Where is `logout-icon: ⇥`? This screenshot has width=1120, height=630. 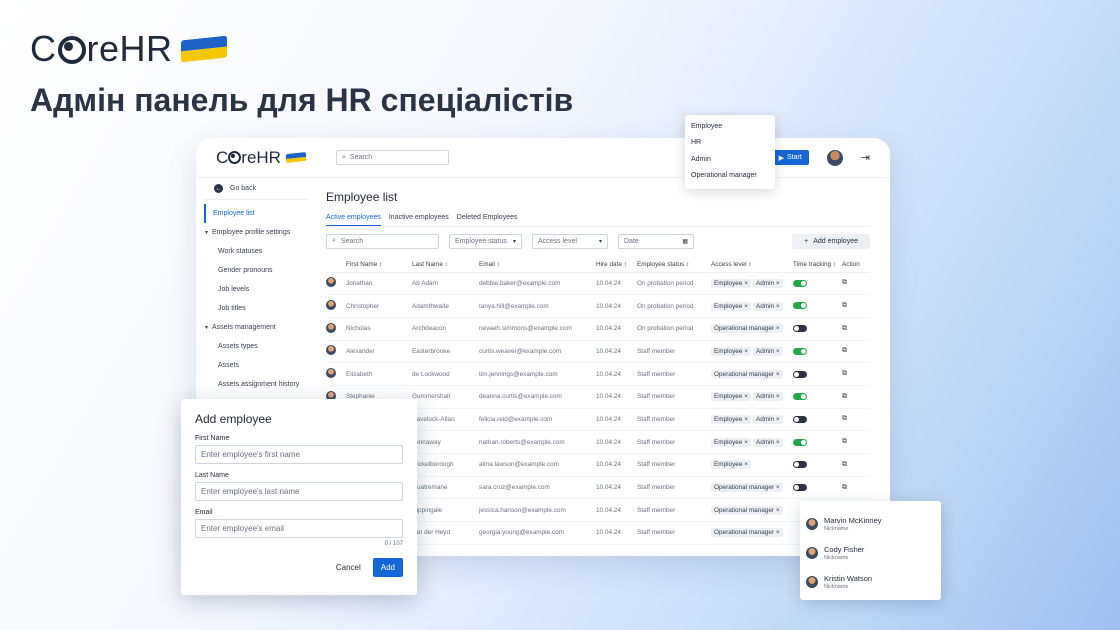 logout-icon: ⇥ is located at coordinates (865, 157).